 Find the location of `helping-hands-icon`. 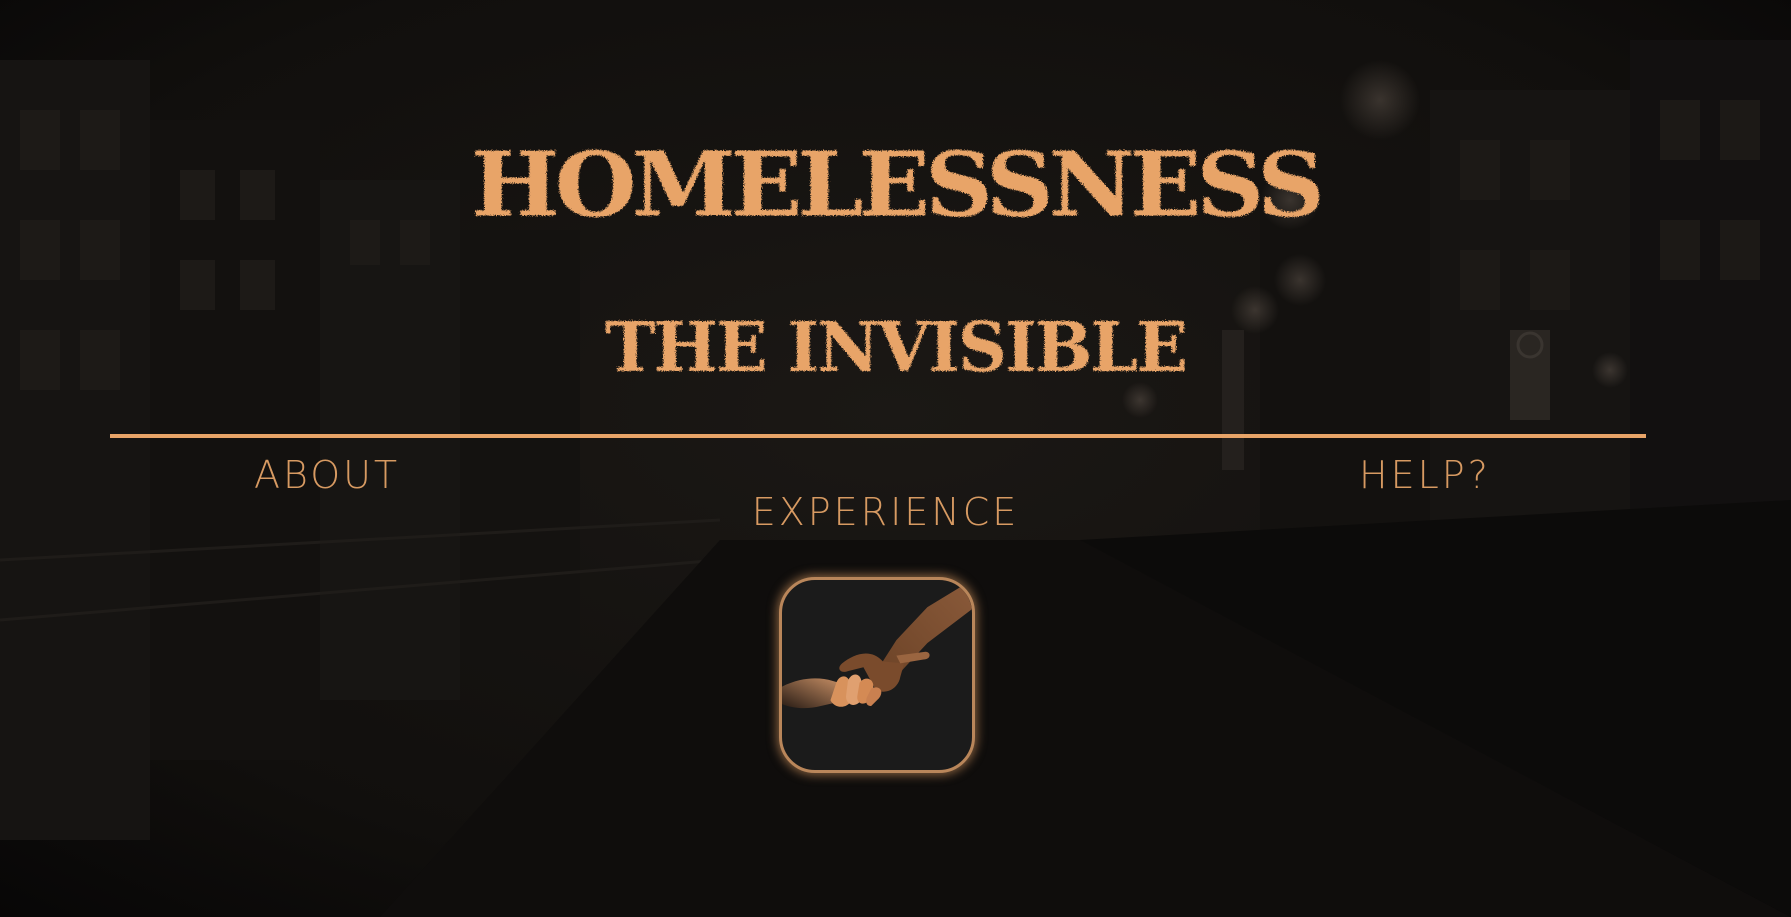

helping-hands-icon is located at coordinates (877, 675).